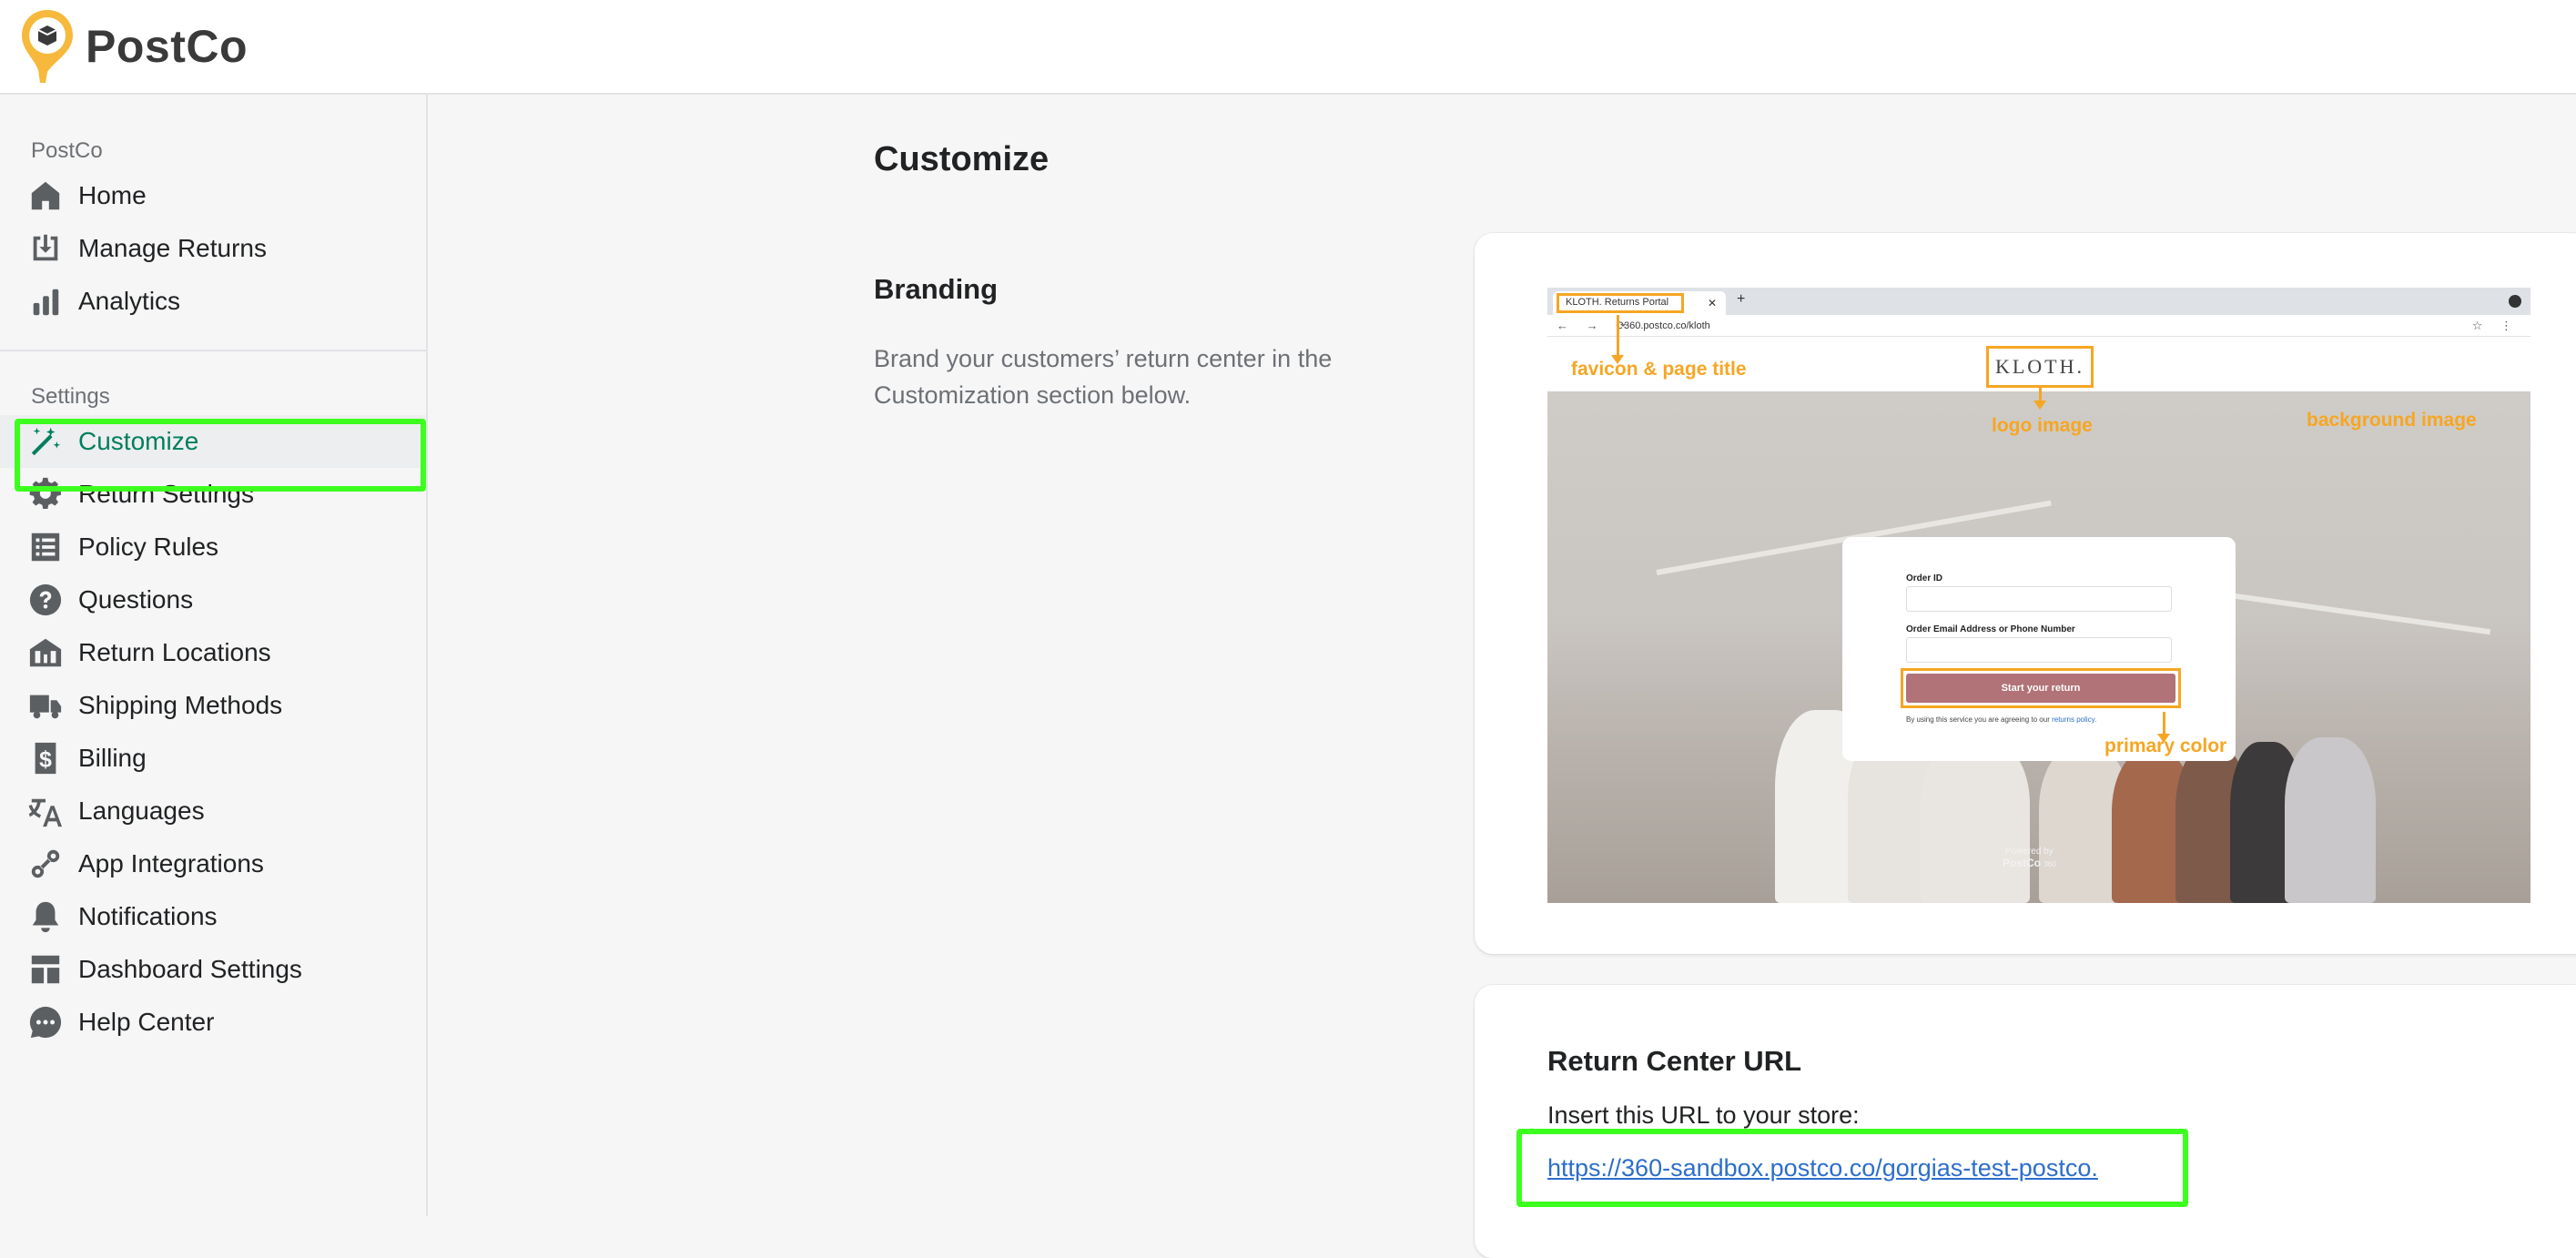 The width and height of the screenshot is (2576, 1258). What do you see at coordinates (45, 811) in the screenshot?
I see `translate-icon` at bounding box center [45, 811].